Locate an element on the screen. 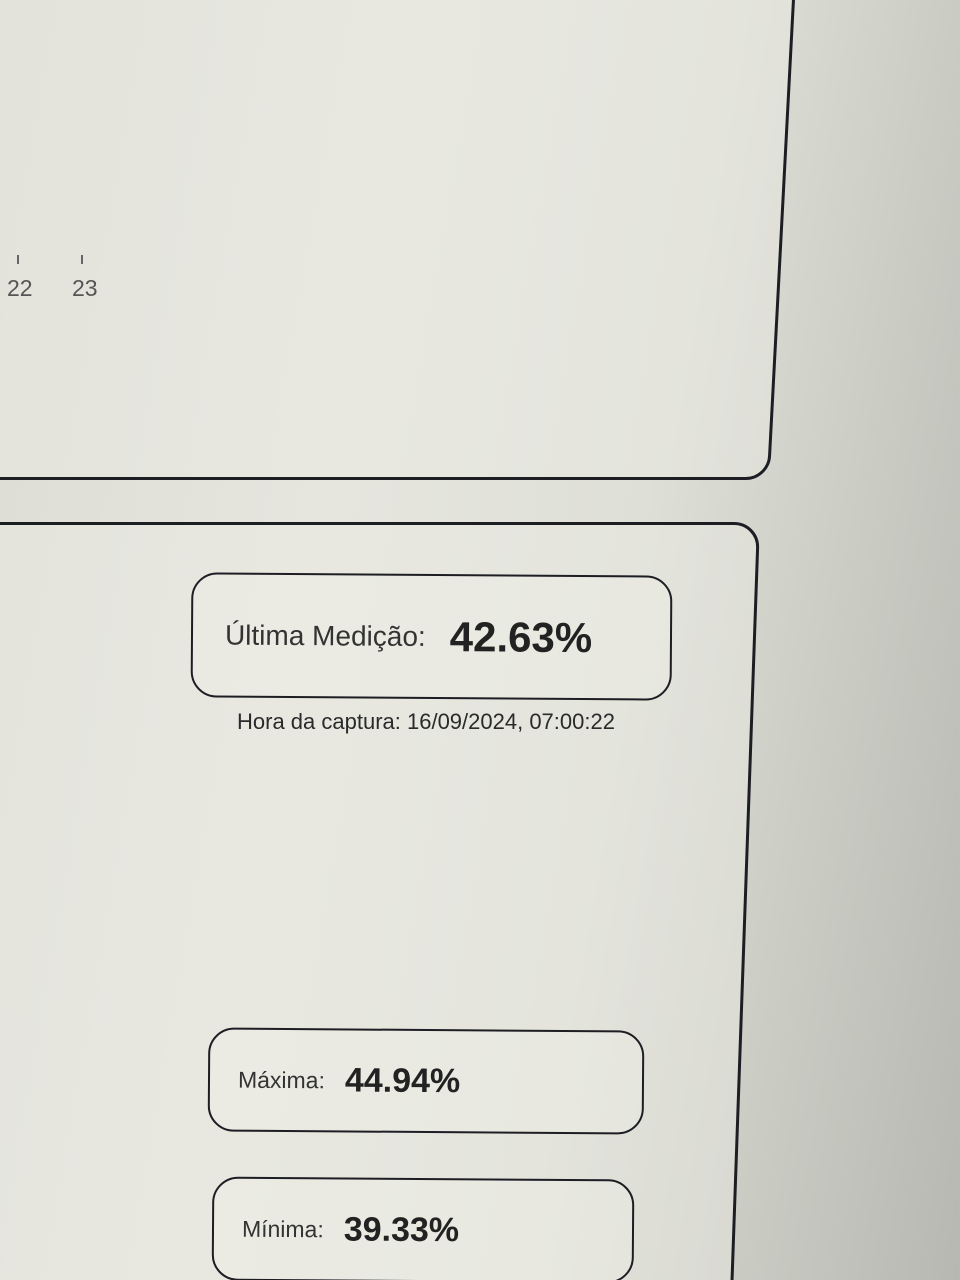 The width and height of the screenshot is (960, 1280). capture-time-text: Hora da captura: 16/09/2024, 07:00:22 is located at coordinates (426, 721).